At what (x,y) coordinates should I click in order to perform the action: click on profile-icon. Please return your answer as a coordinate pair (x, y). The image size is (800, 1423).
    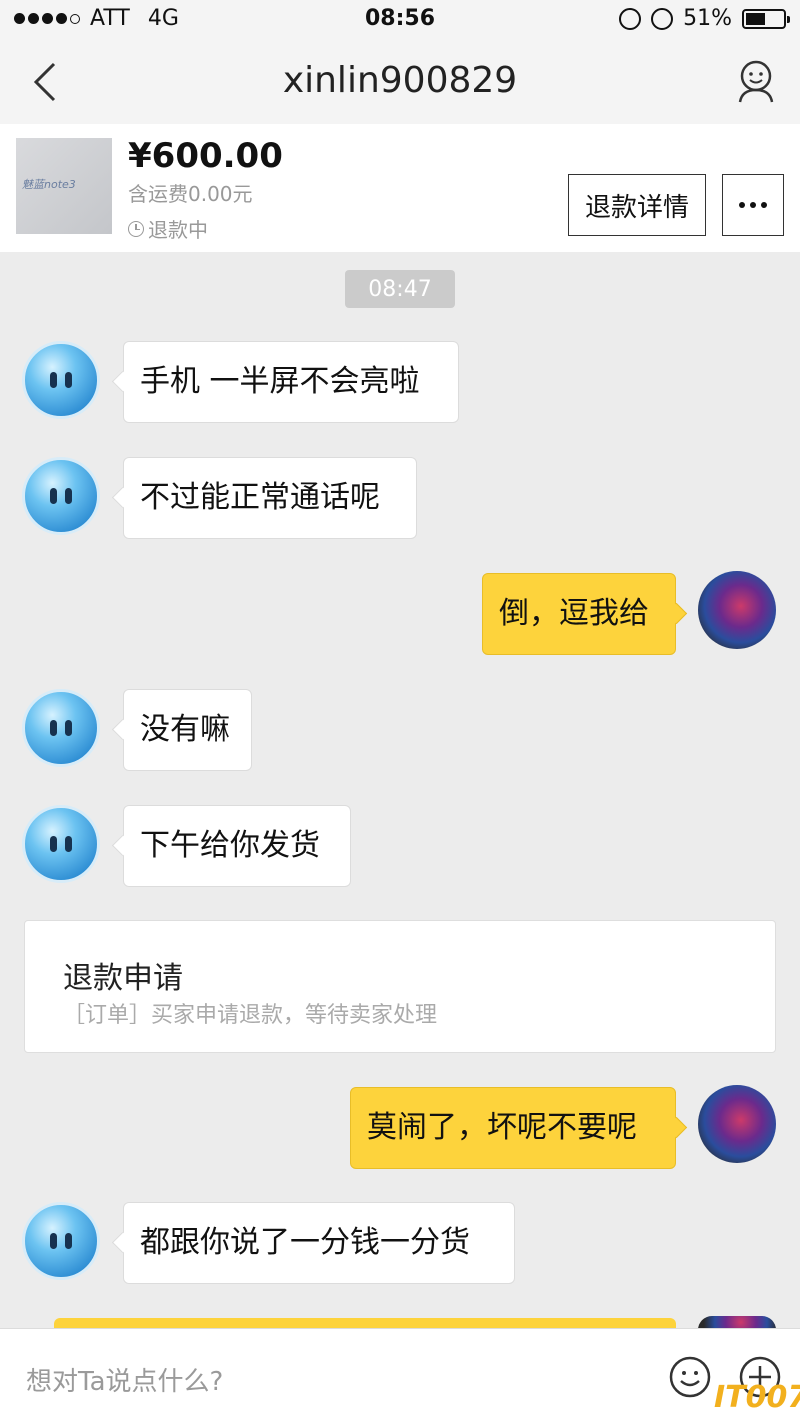
    Looking at the image, I should click on (756, 81).